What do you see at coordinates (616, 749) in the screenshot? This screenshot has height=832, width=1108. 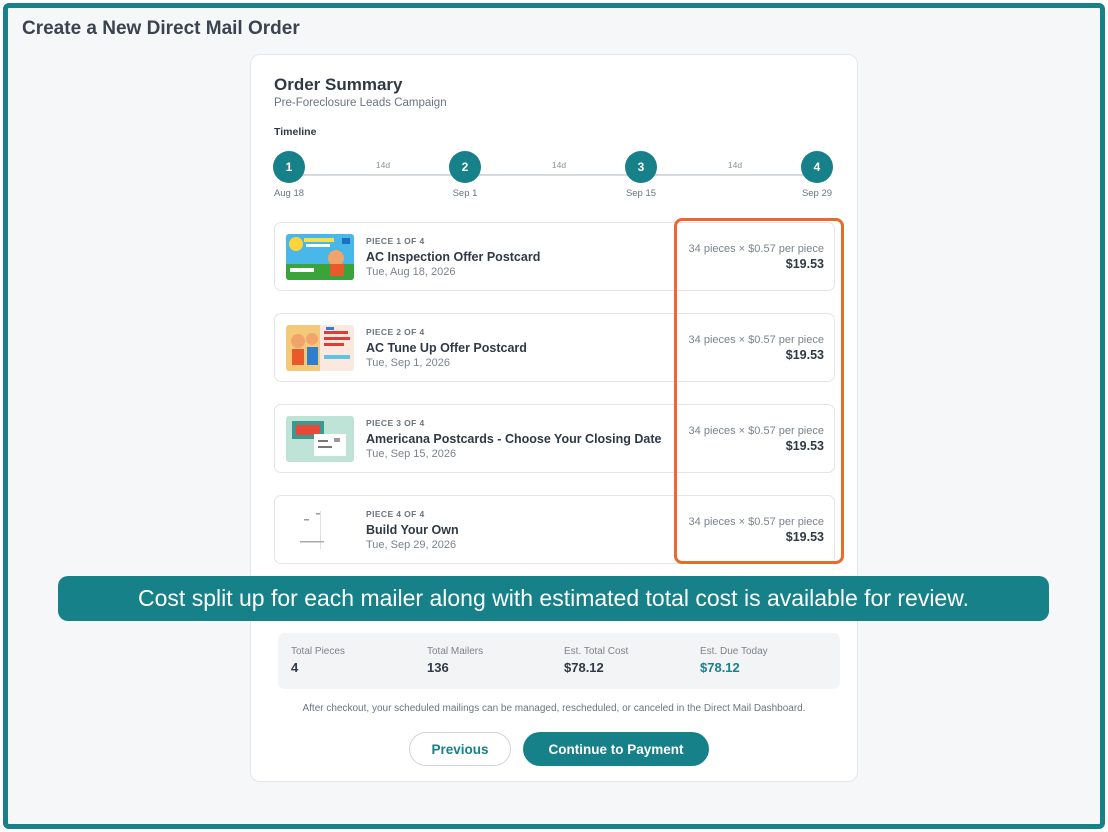 I see `continue-to-payment-button: Continue to Payment` at bounding box center [616, 749].